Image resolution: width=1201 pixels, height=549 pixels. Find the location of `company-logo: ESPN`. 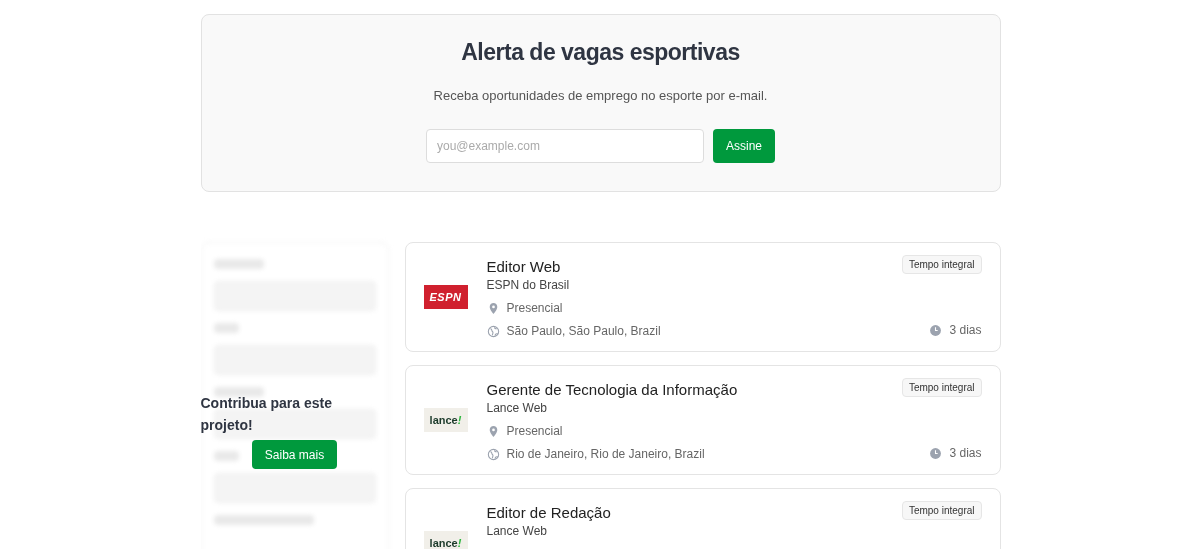

company-logo: ESPN is located at coordinates (445, 297).